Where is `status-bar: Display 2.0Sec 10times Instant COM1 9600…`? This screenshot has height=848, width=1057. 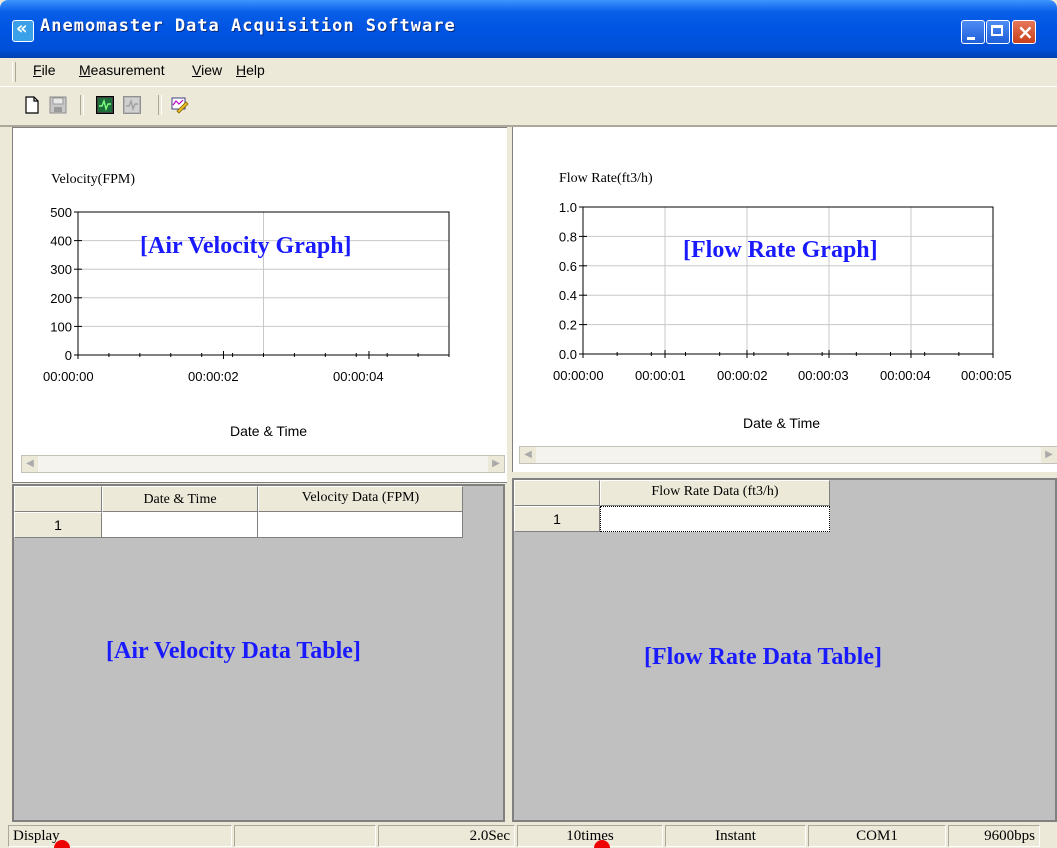 status-bar: Display 2.0Sec 10times Instant COM1 9600… is located at coordinates (528, 835).